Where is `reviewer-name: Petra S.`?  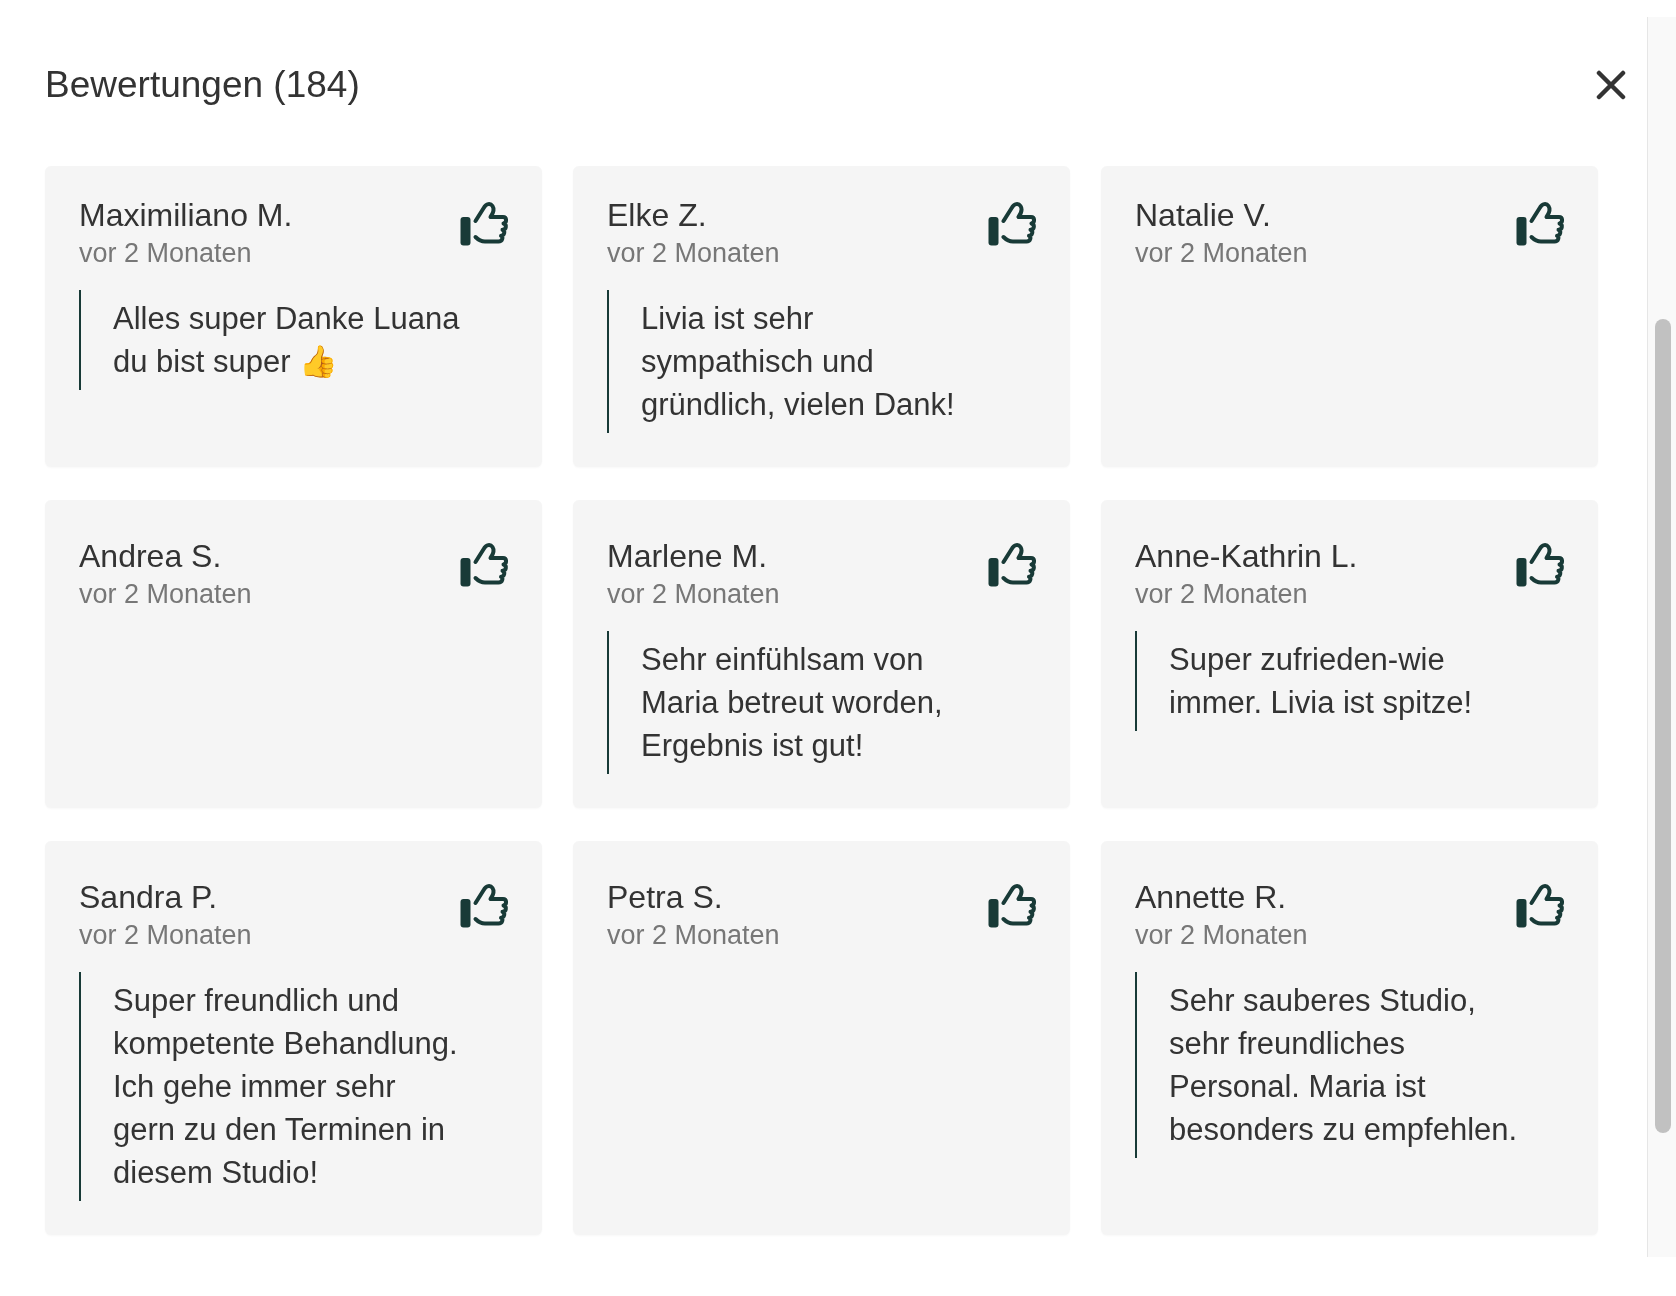
reviewer-name: Petra S. is located at coordinates (665, 897).